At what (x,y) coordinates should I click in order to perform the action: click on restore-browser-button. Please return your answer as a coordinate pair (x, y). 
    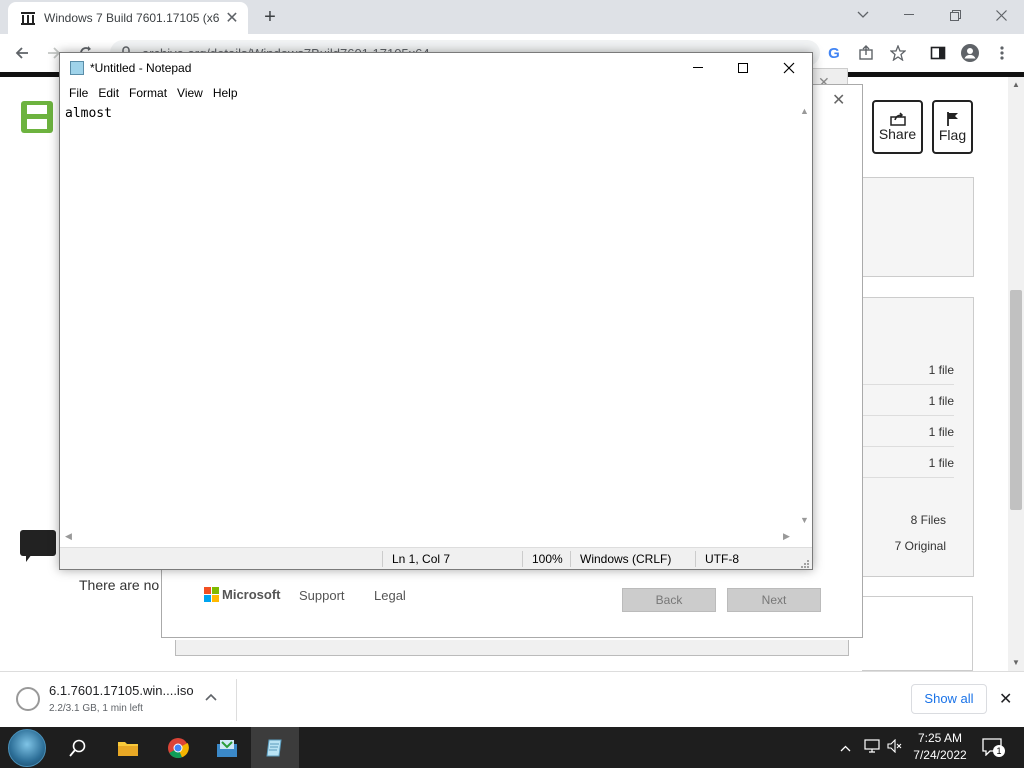
    Looking at the image, I should click on (955, 15).